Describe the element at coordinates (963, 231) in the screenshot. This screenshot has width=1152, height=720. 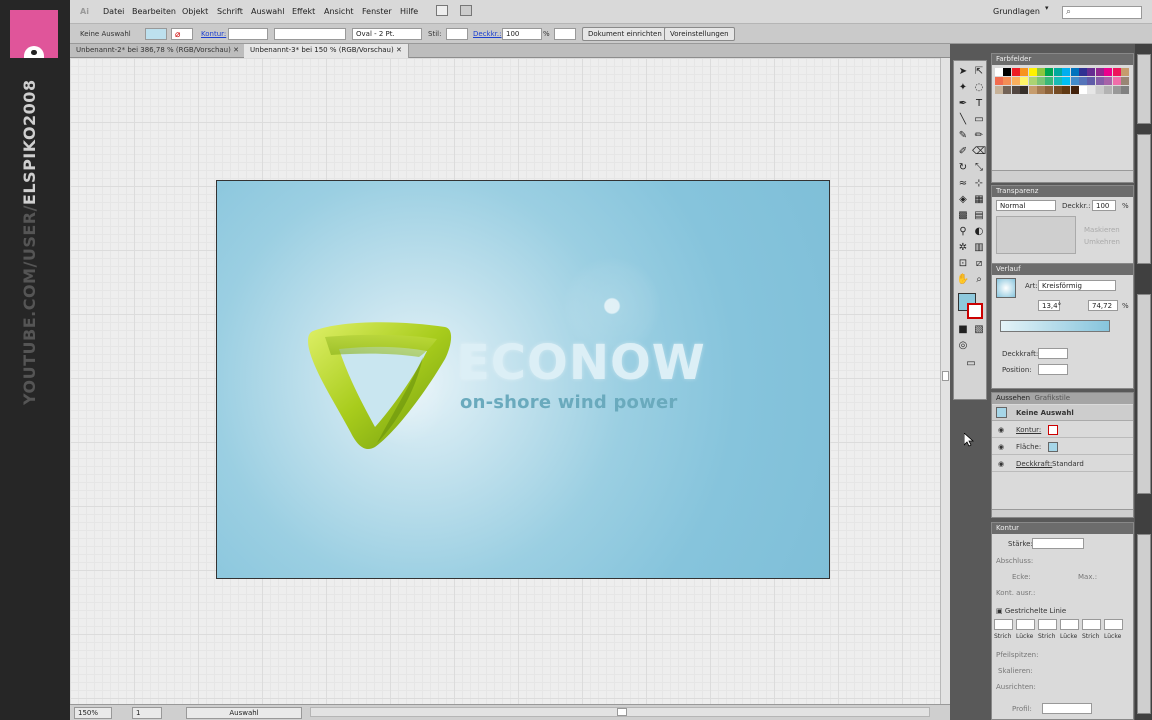
I see `eyedropper-icon: ⚲` at that location.